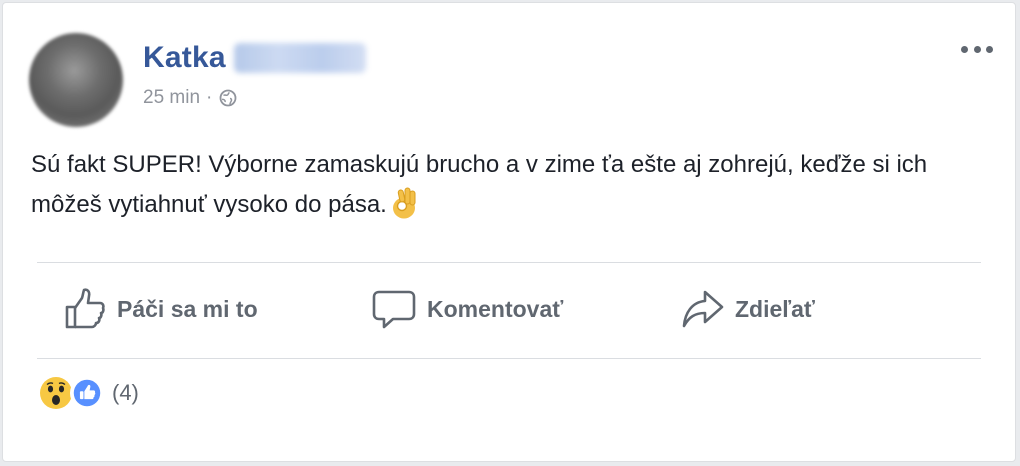 This screenshot has height=466, width=1020. I want to click on post-meta: 25 min ·, so click(190, 98).